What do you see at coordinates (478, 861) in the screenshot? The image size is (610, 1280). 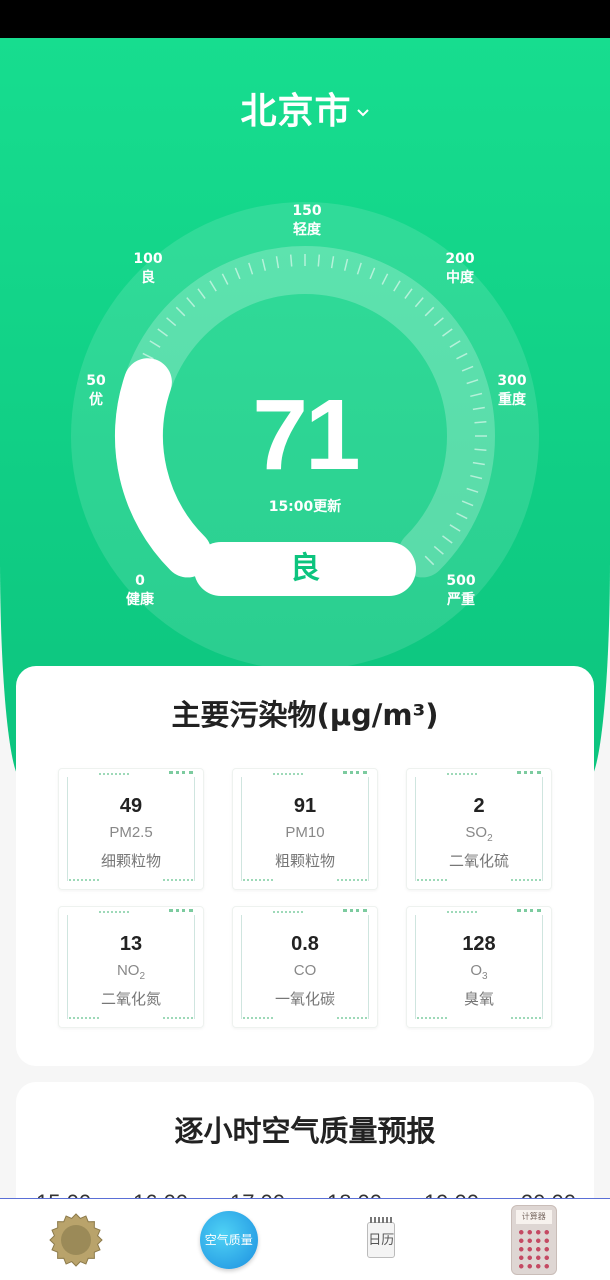 I see `pollutant-name: 二氧化硫` at bounding box center [478, 861].